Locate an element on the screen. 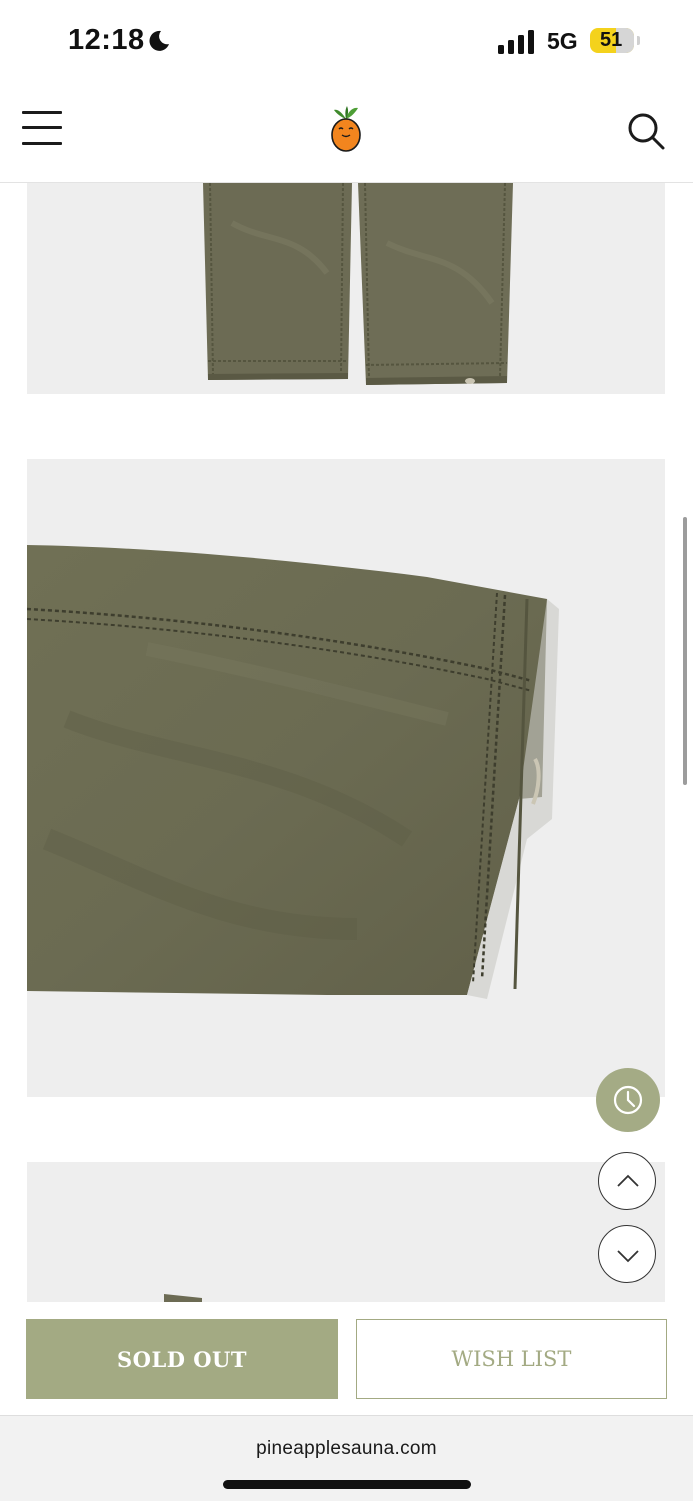 The image size is (693, 1501). hamburger-menu-icon is located at coordinates (42, 129).